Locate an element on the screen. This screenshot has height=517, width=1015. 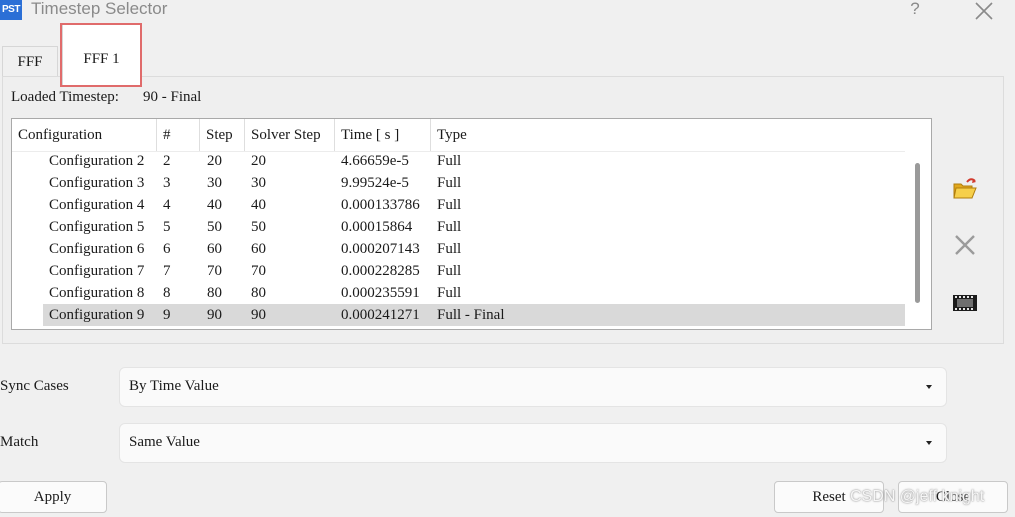
cell-time: 4.66659e-5 is located at coordinates (375, 161).